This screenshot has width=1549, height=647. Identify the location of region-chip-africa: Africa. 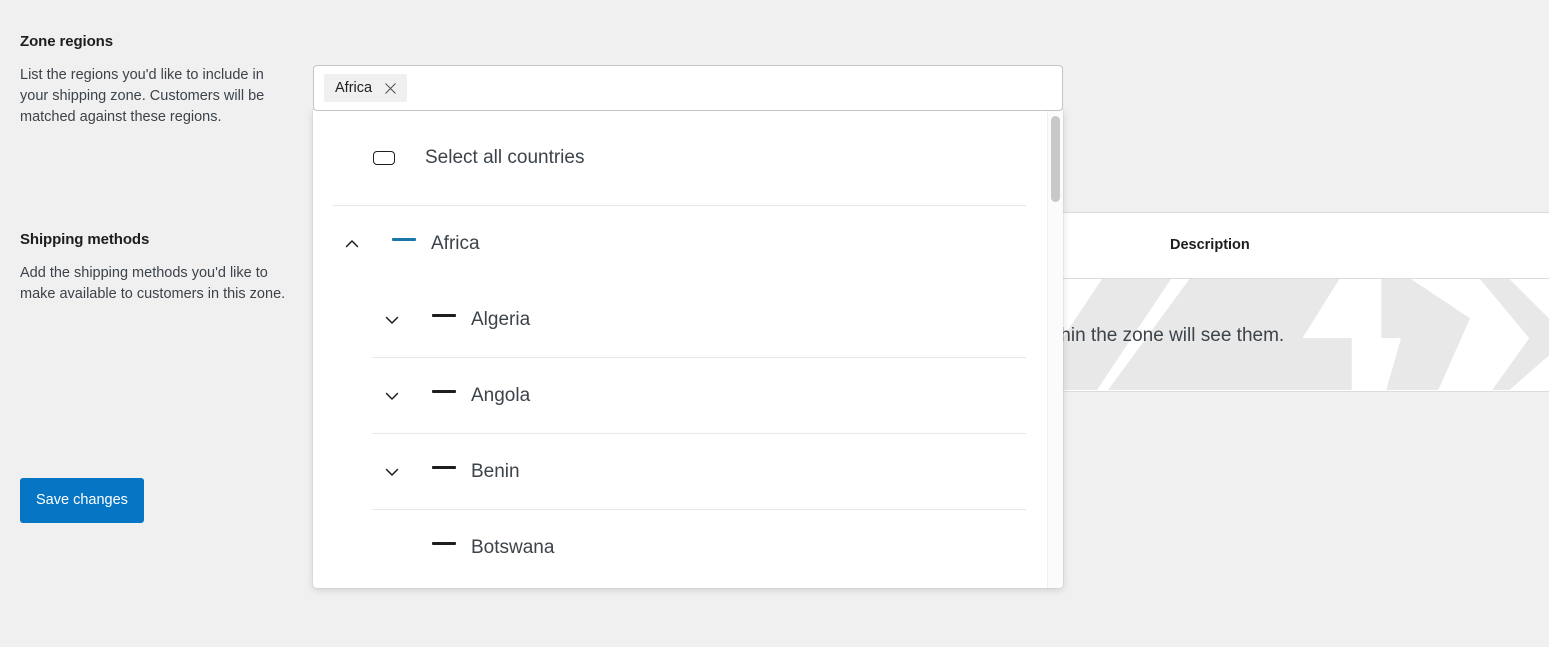
(366, 88).